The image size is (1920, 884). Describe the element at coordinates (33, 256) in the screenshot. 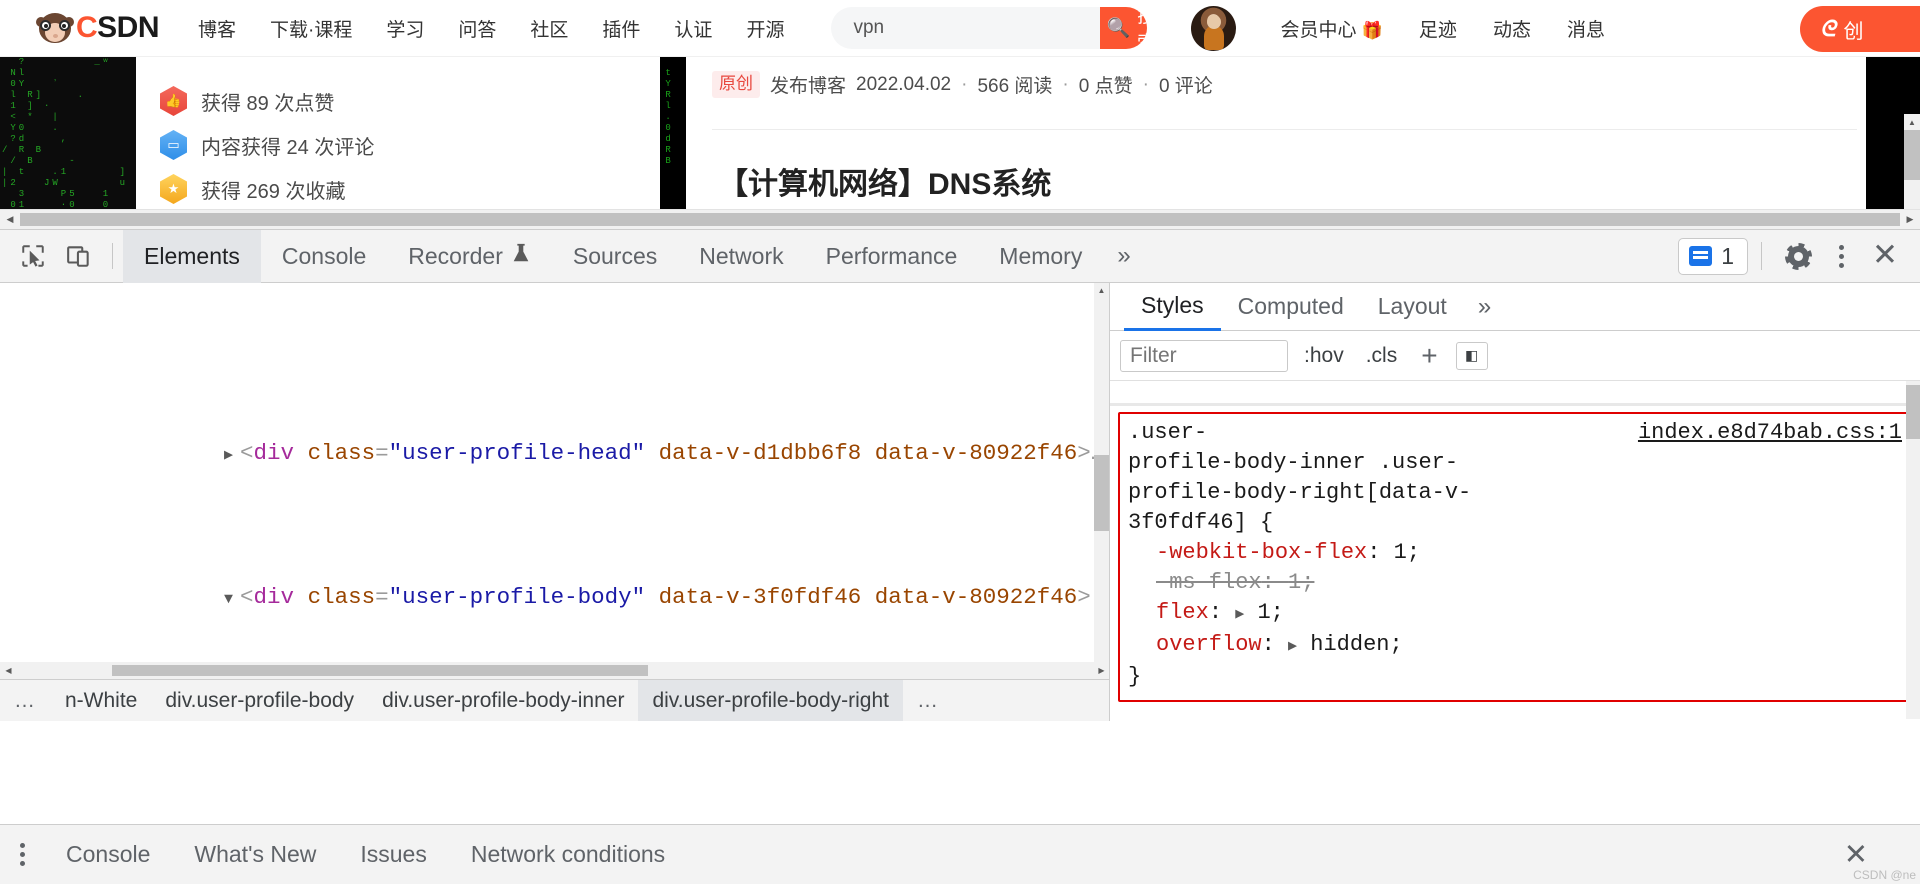

I see `inspect-element-icon` at that location.